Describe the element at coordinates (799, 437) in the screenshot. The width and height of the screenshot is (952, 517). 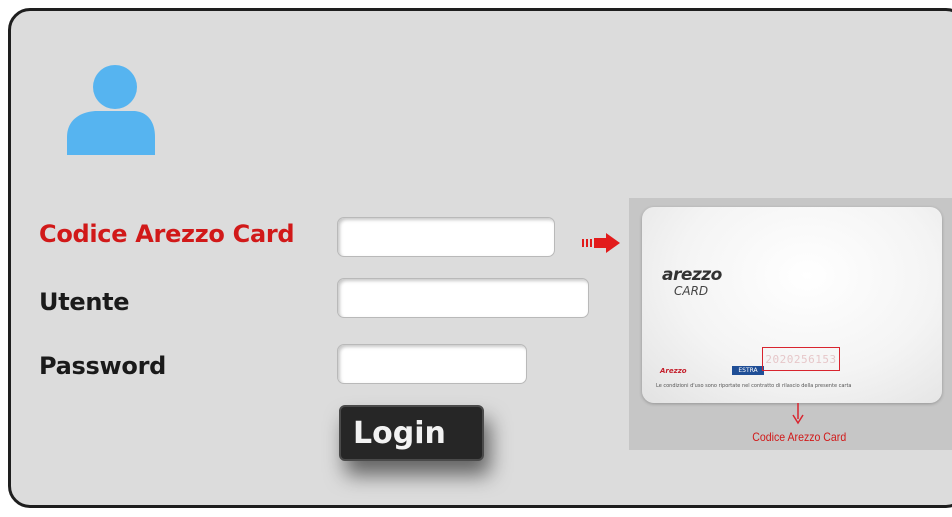
I see `card-caption: Codice Arezzo Card` at that location.